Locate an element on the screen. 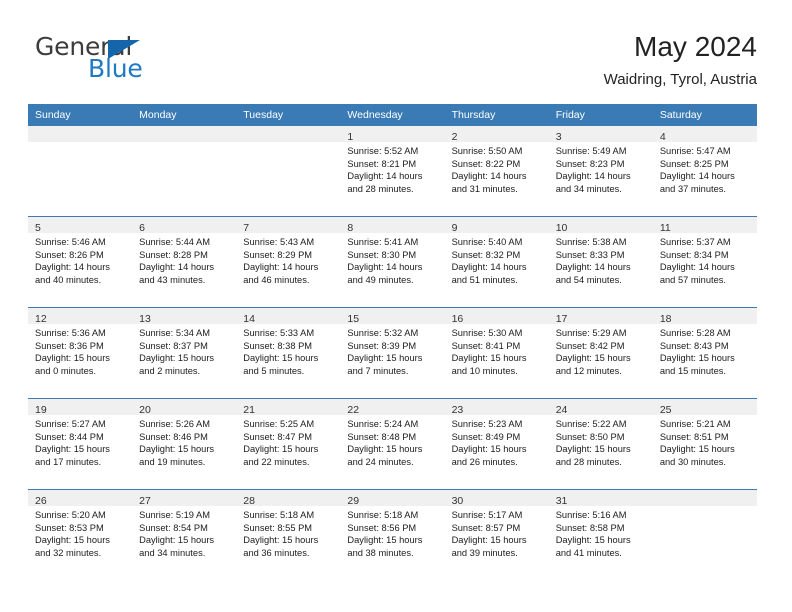  sunset-text: Sunset: 8:50 PM is located at coordinates (590, 436).